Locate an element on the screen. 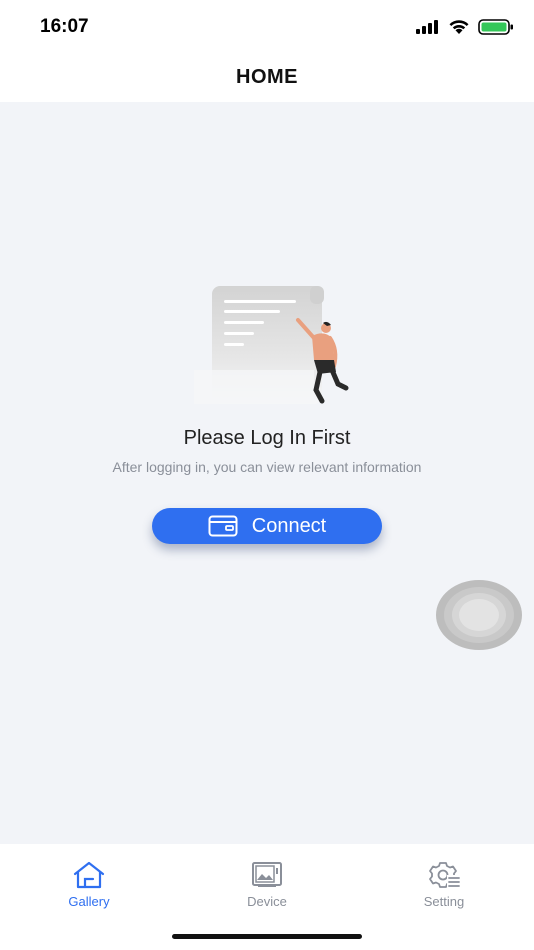  status-icons is located at coordinates (465, 27).